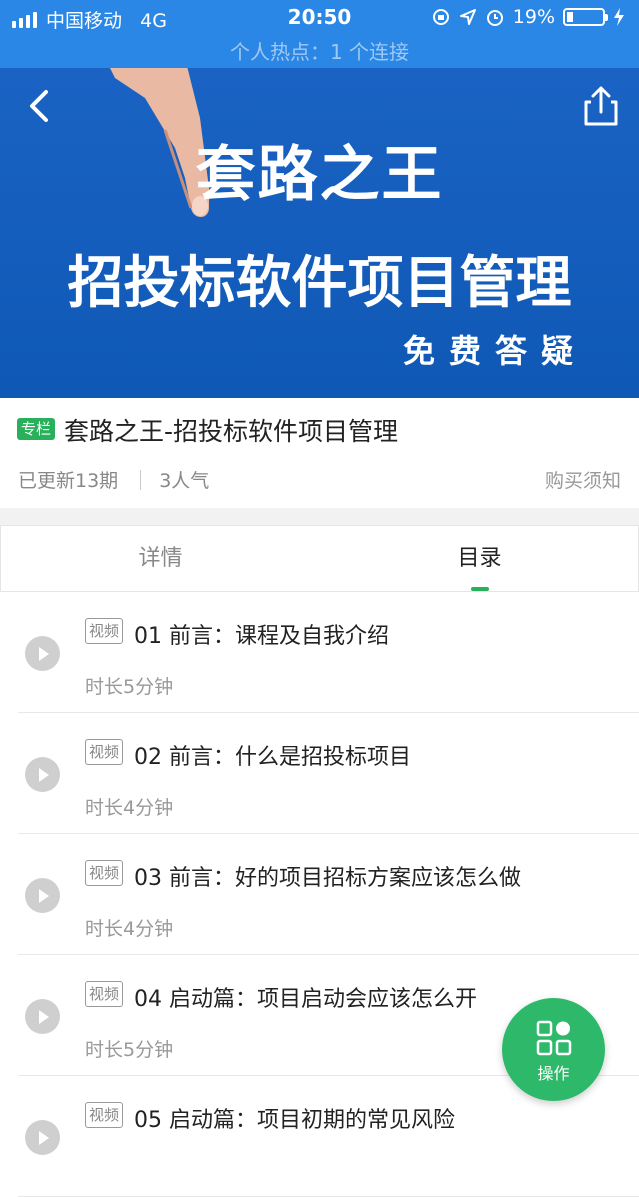 The width and height of the screenshot is (639, 1197). Describe the element at coordinates (328, 894) in the screenshot. I see `list-item: 视频 03 前言：好的项目招标方案应该怎么做 时长4分钟` at that location.